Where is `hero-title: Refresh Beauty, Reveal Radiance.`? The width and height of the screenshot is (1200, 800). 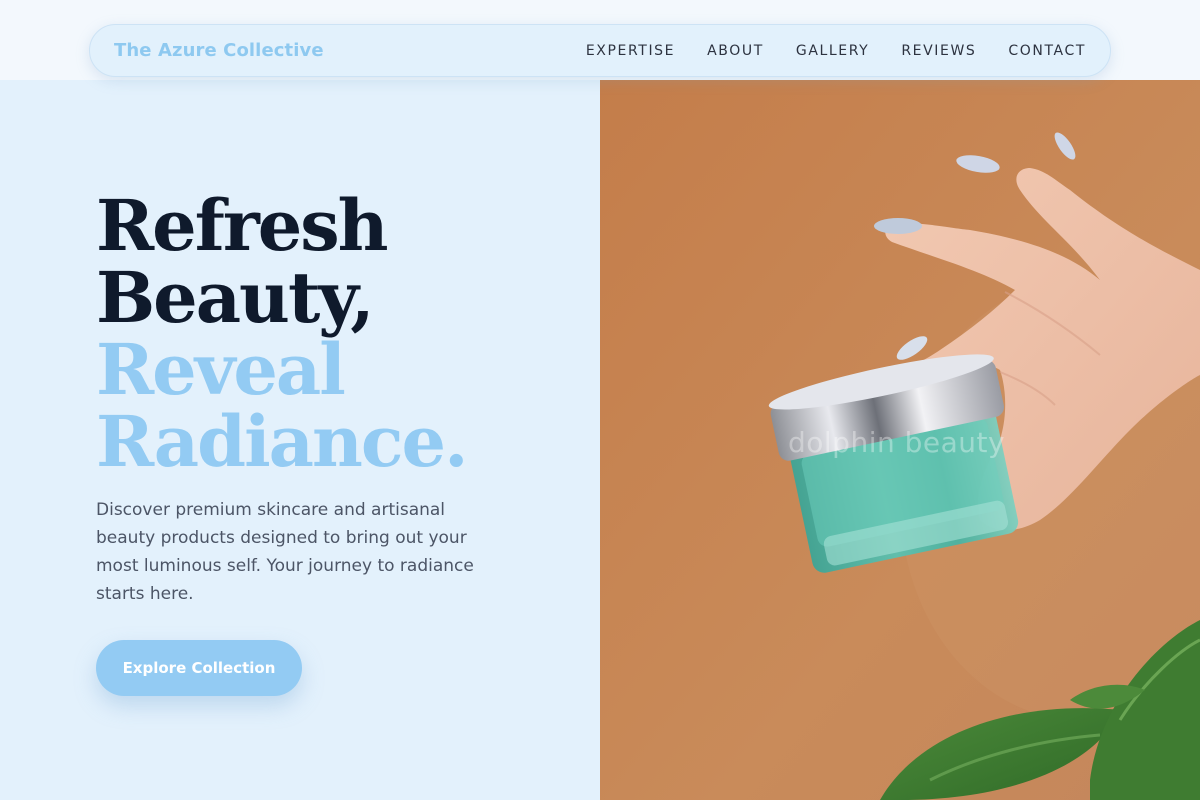
hero-title: Refresh Beauty, Reveal Radiance. is located at coordinates (336, 334).